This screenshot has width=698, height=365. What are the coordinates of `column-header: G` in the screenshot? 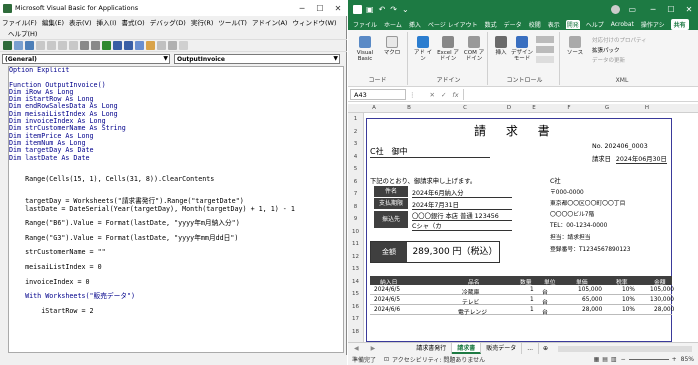 It's located at (607, 108).